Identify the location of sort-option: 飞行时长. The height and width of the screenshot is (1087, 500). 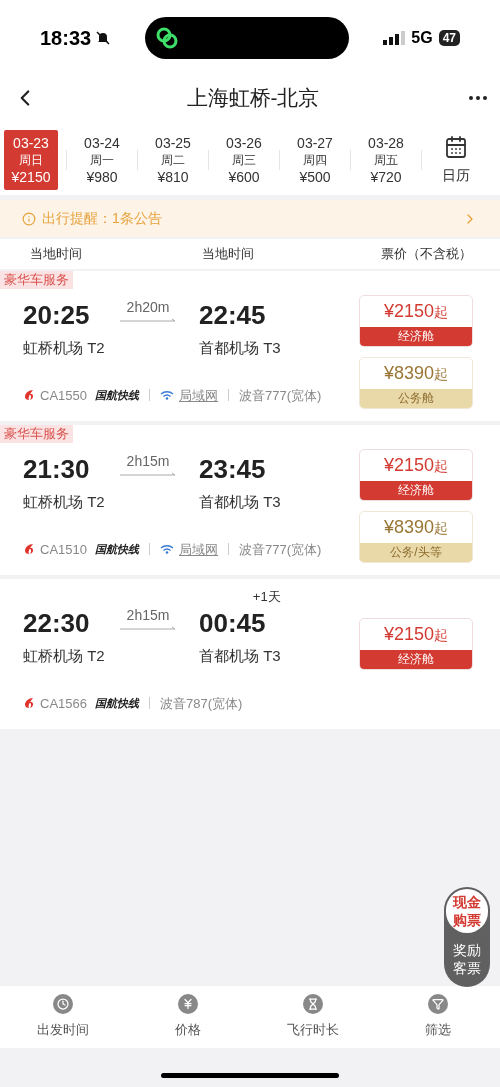
(312, 1017).